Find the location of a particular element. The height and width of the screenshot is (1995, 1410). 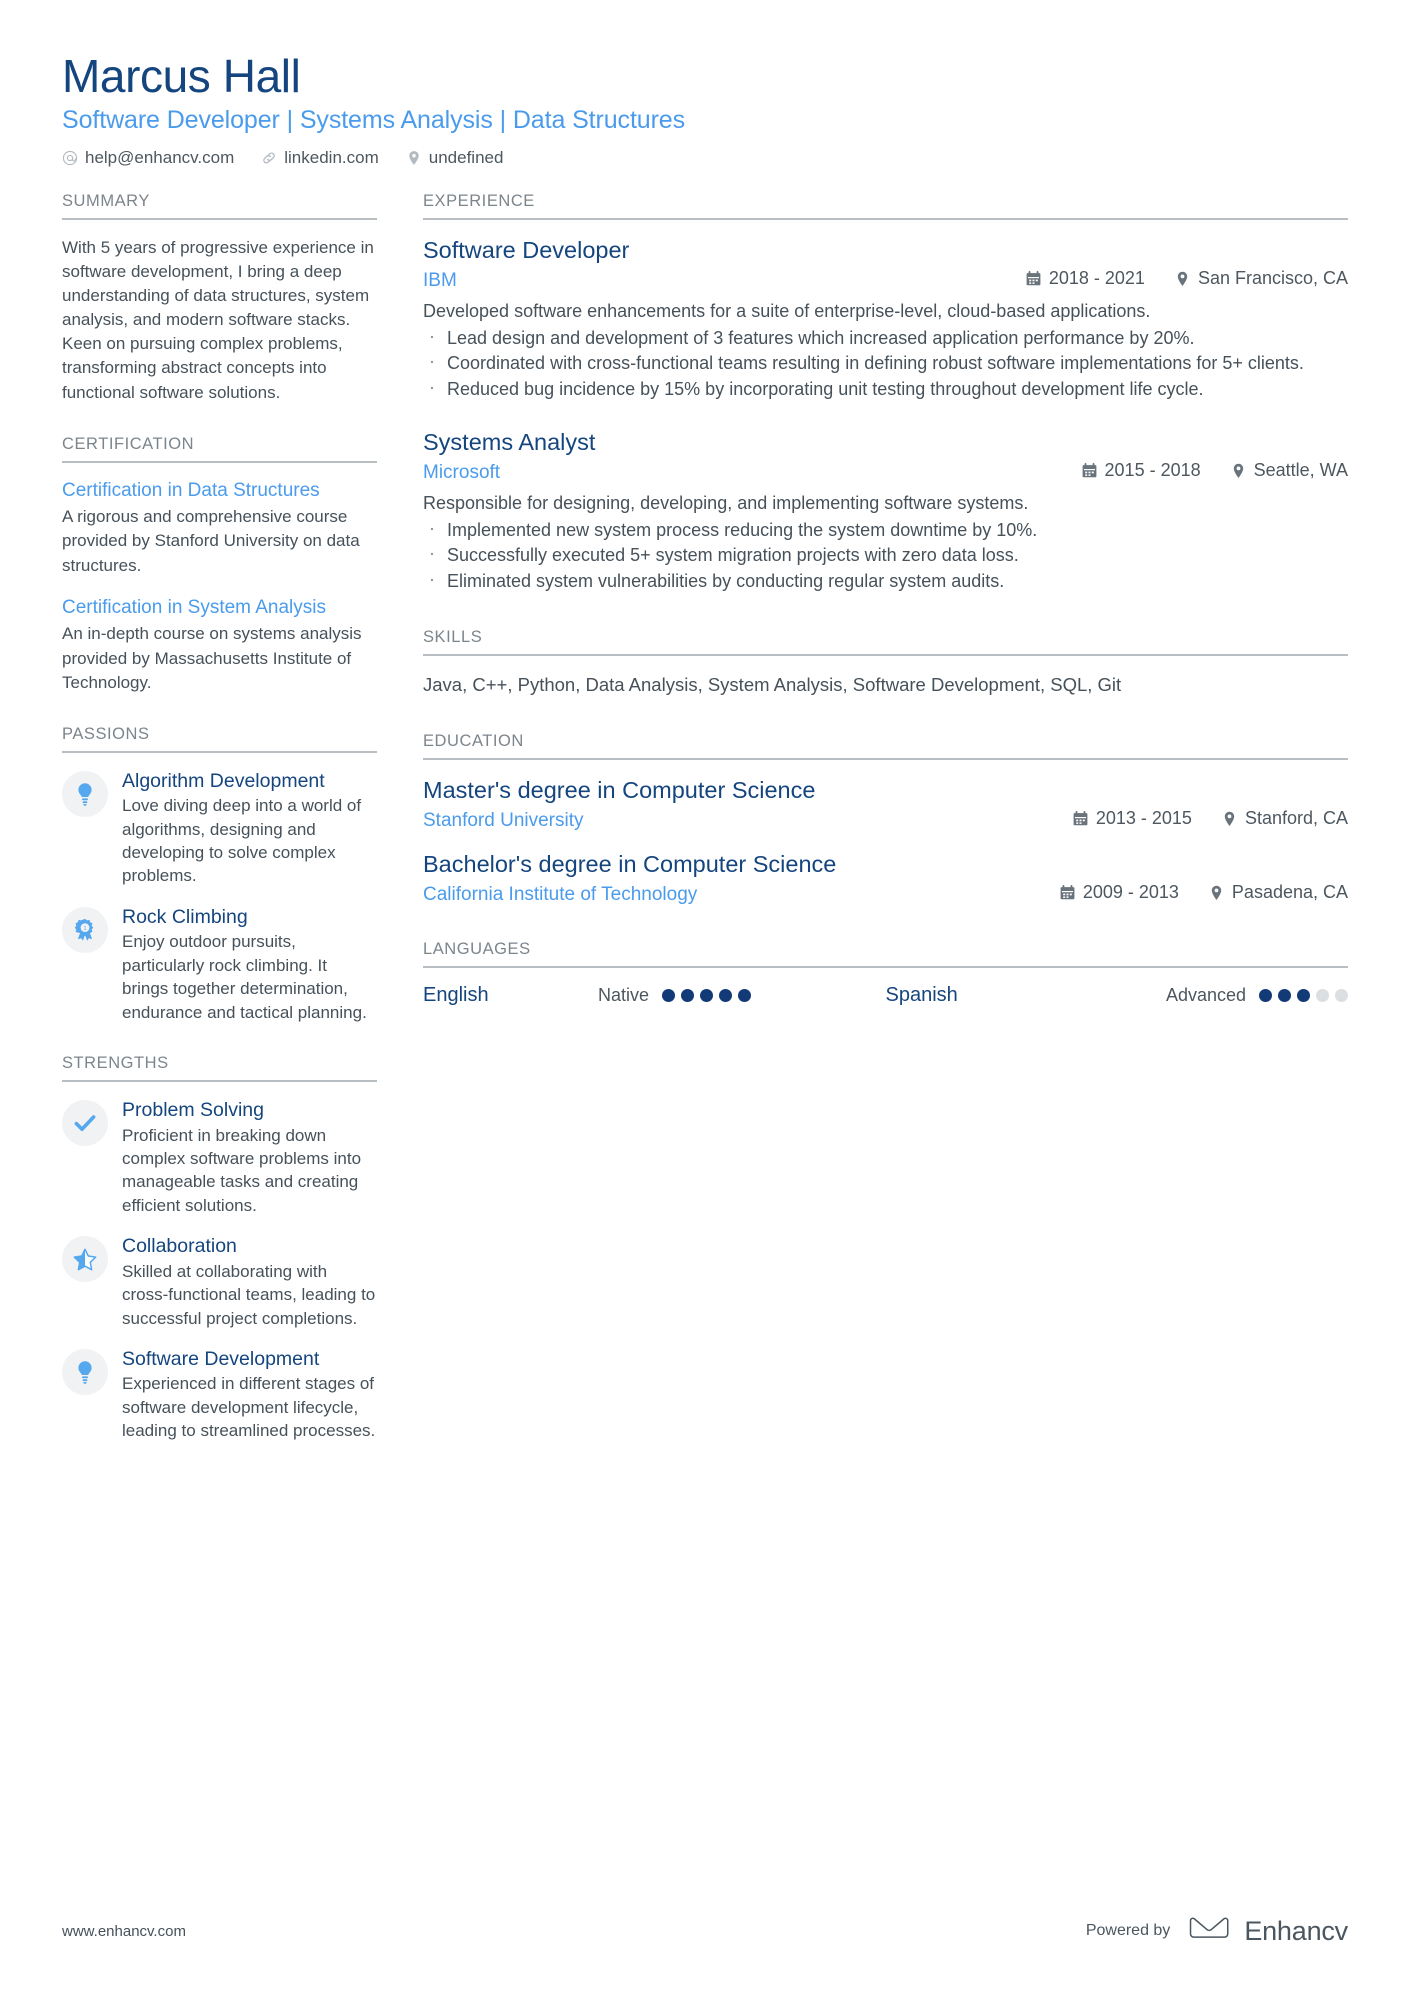

experience-role: Systems Analyst is located at coordinates (509, 441).